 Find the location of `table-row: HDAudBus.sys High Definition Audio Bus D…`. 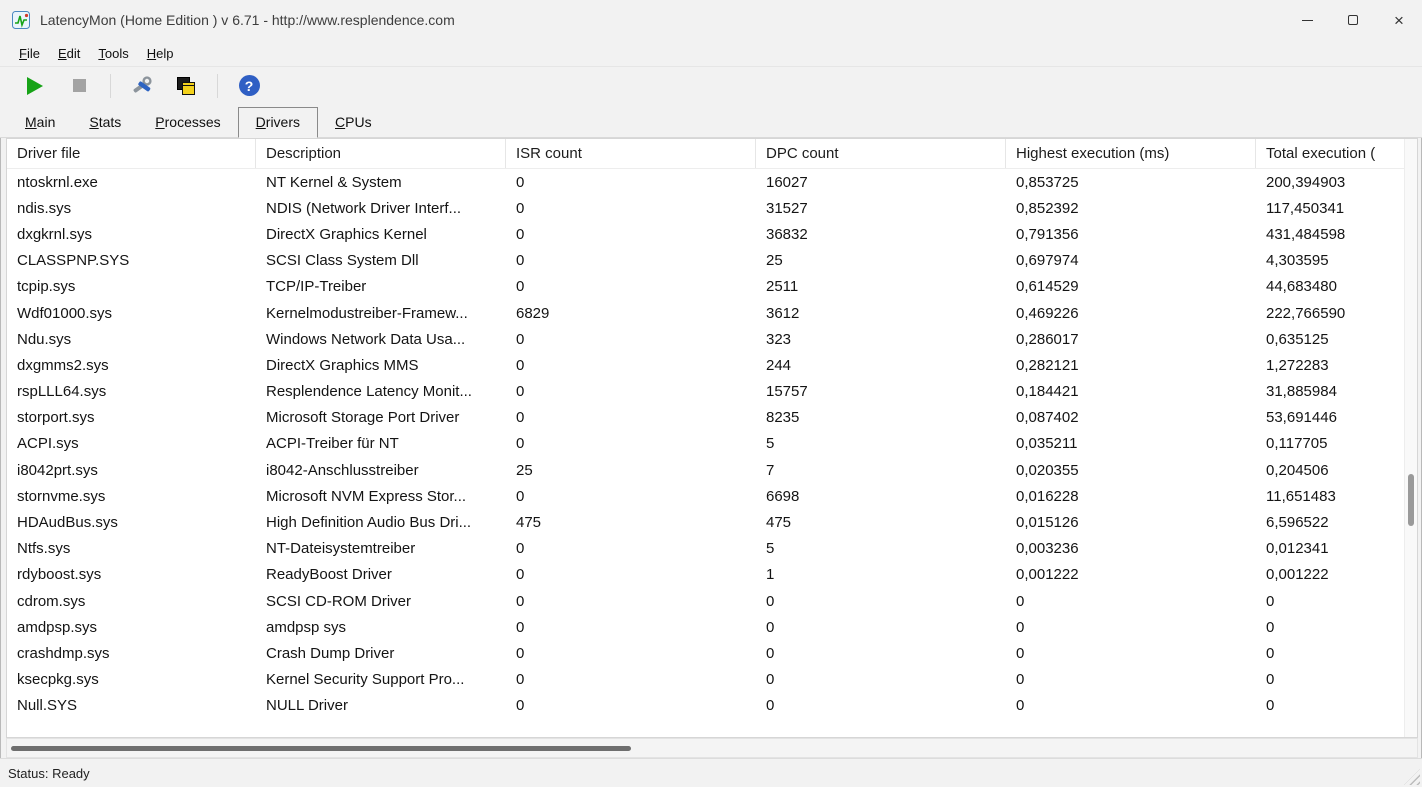

table-row: HDAudBus.sys High Definition Audio Bus D… is located at coordinates (712, 522).